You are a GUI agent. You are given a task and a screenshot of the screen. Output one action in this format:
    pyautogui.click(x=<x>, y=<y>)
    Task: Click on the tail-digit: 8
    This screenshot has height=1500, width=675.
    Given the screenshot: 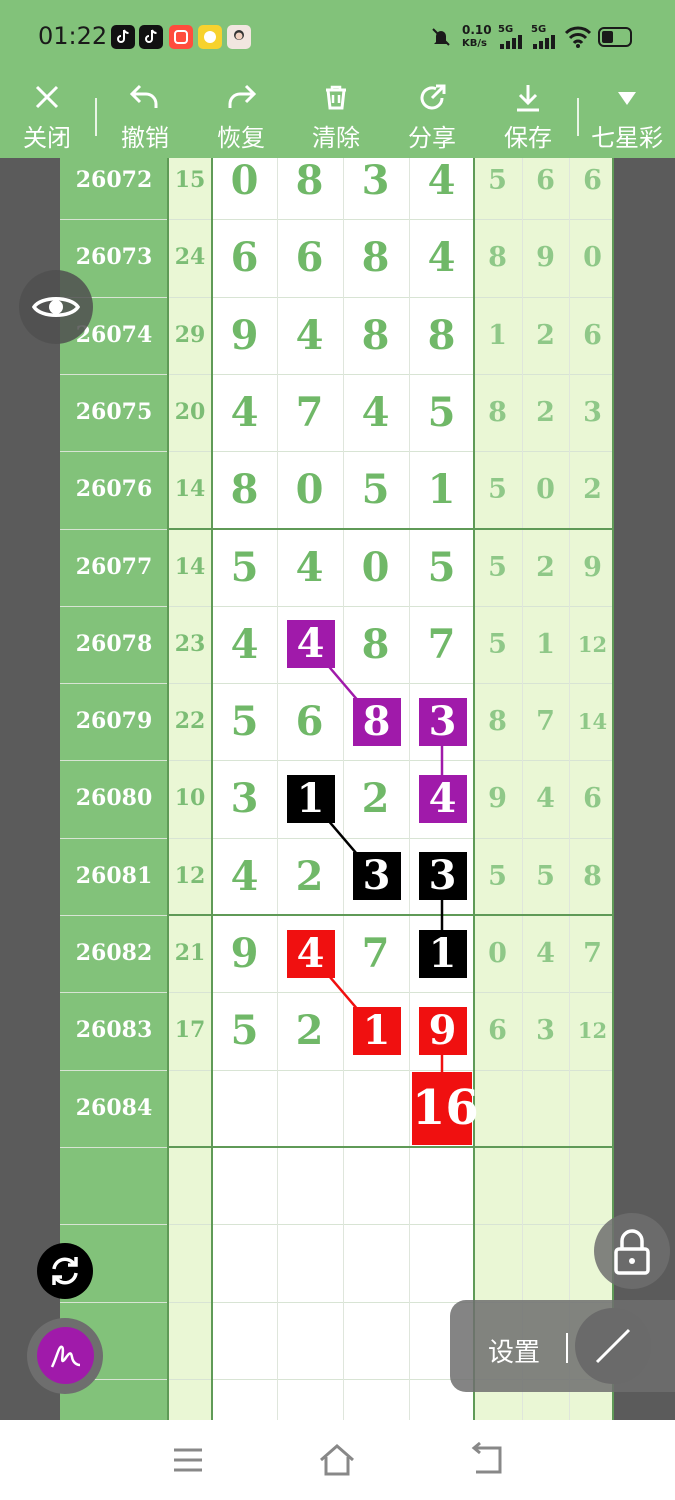 What is the action you would take?
    pyautogui.click(x=592, y=876)
    